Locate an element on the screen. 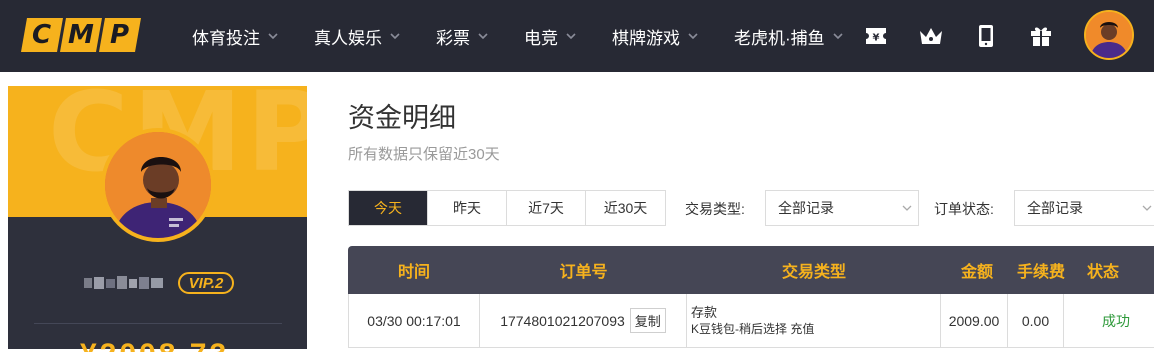 The width and height of the screenshot is (1154, 352). nav-item-card-games: 棋牌游戏 is located at coordinates (655, 36).